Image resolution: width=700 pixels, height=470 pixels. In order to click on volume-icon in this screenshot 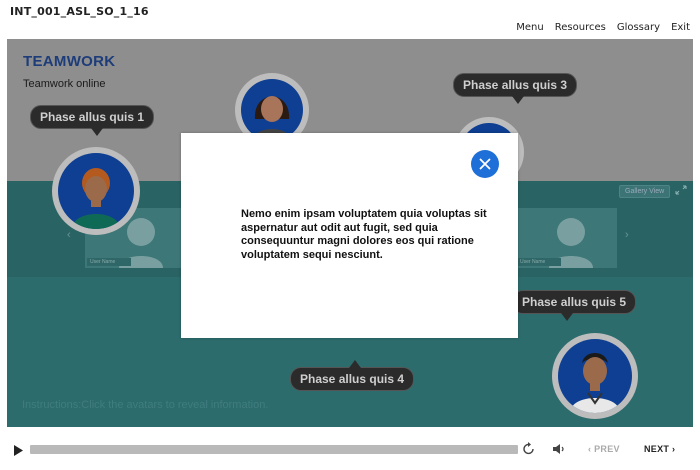, I will do `click(559, 449)`.